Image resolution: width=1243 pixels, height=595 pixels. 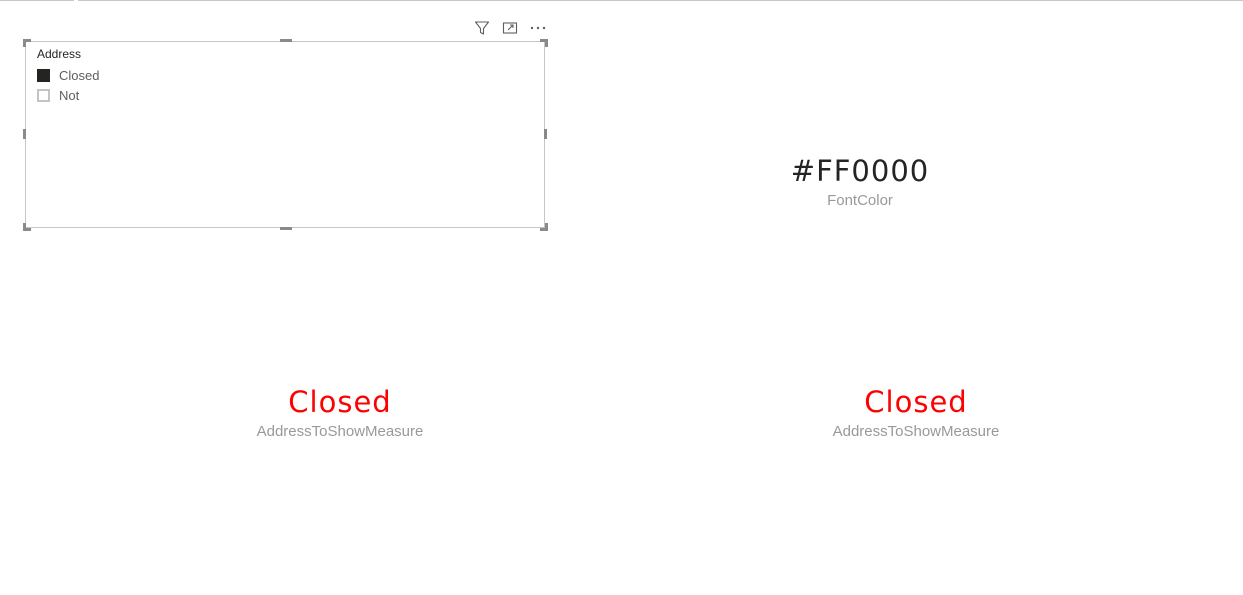 I want to click on card-value: #FF0000, so click(x=860, y=171).